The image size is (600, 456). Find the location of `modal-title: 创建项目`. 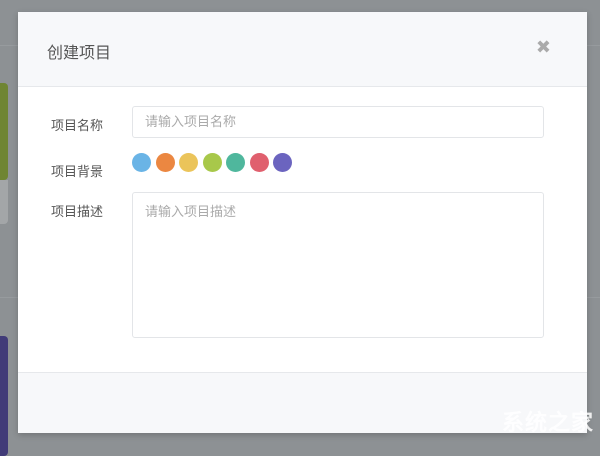

modal-title: 创建项目 is located at coordinates (79, 52).